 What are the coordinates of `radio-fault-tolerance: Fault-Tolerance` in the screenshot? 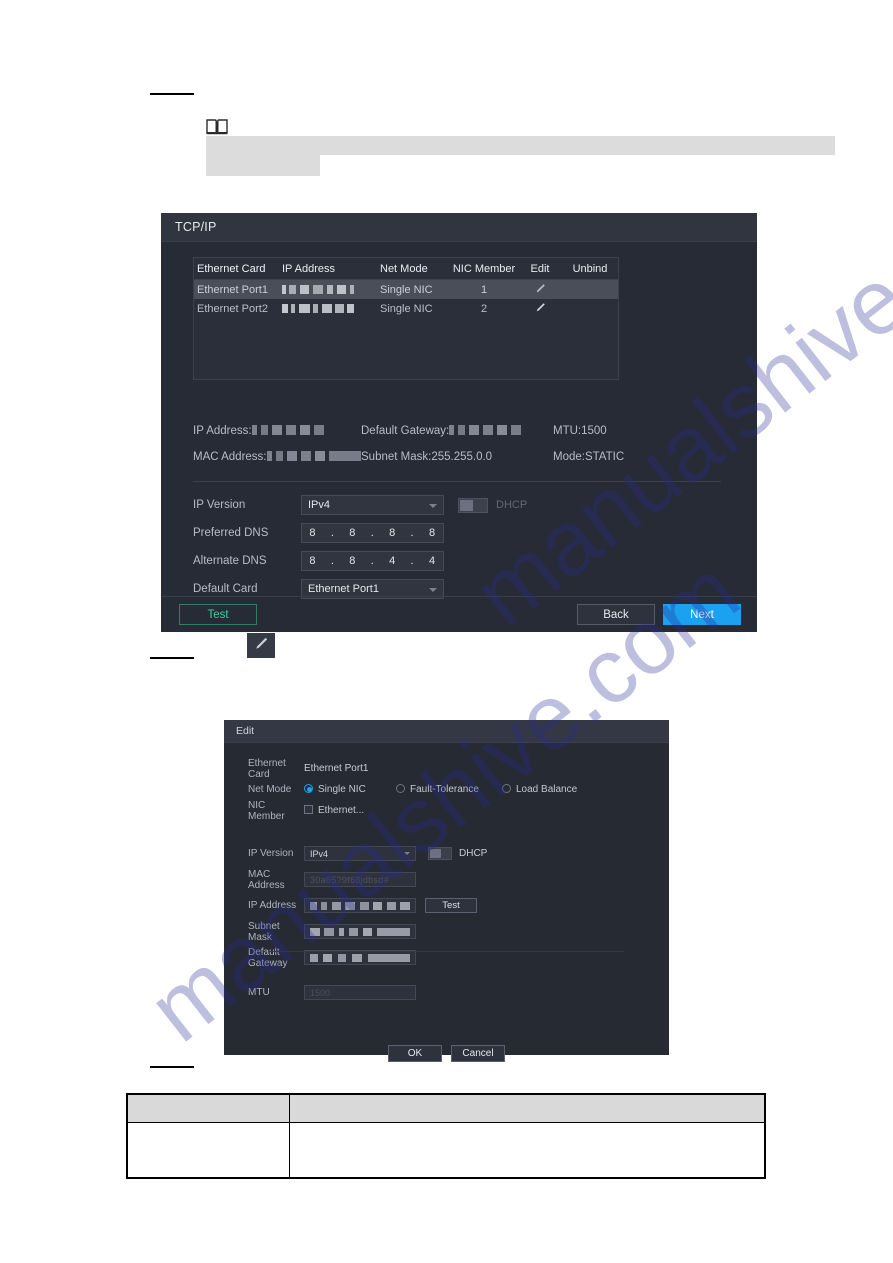 It's located at (449, 789).